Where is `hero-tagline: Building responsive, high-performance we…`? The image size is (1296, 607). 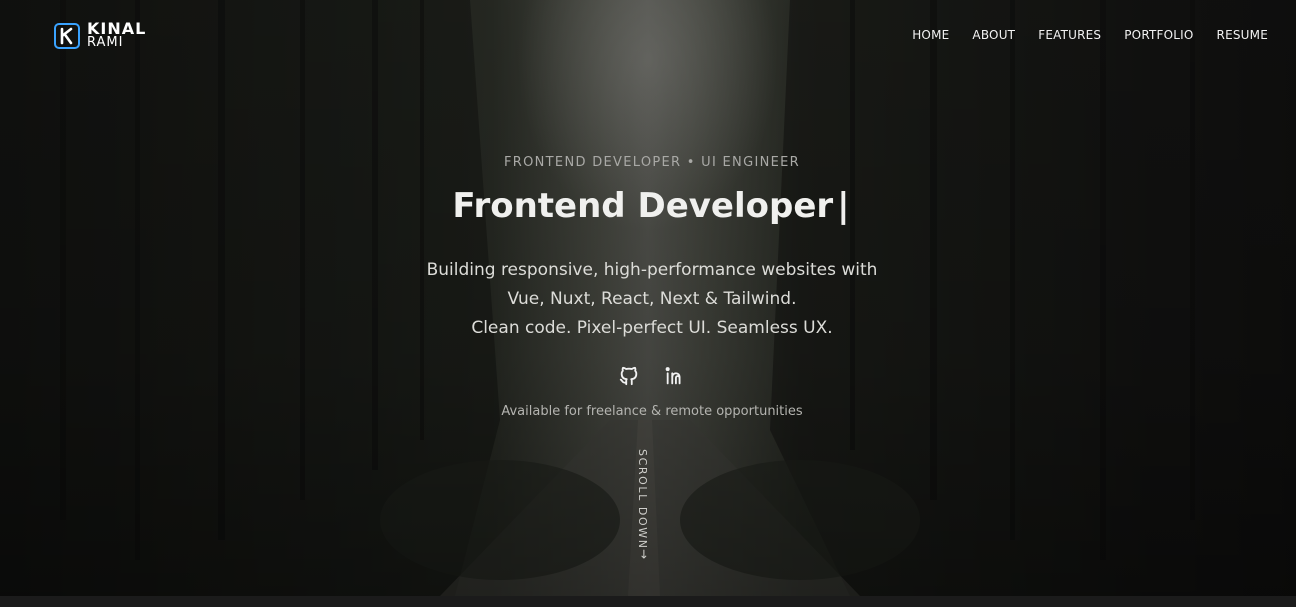 hero-tagline: Building responsive, high-performance we… is located at coordinates (648, 299).